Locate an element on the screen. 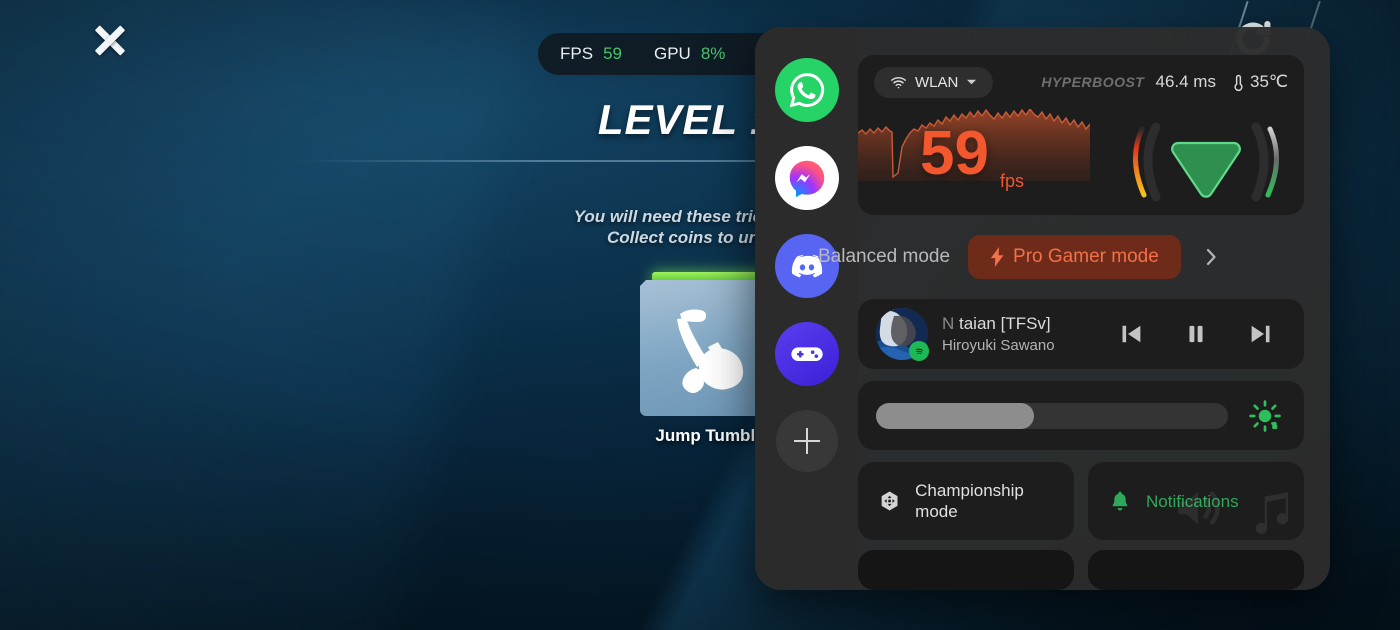  gauge-center-triangle is located at coordinates (1206, 169).